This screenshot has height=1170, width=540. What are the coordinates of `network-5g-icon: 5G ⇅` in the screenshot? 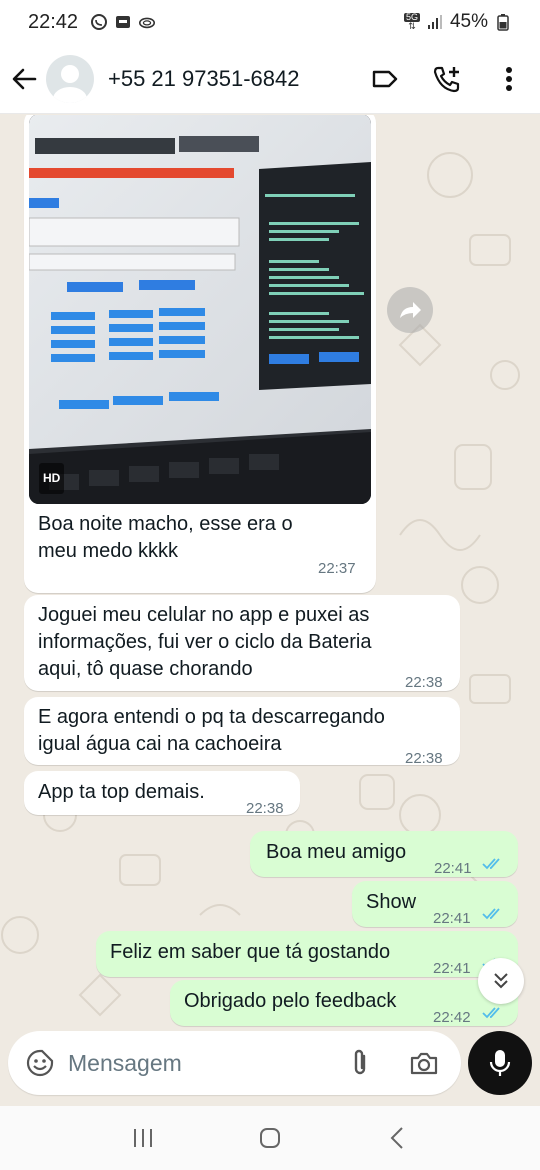 It's located at (411, 21).